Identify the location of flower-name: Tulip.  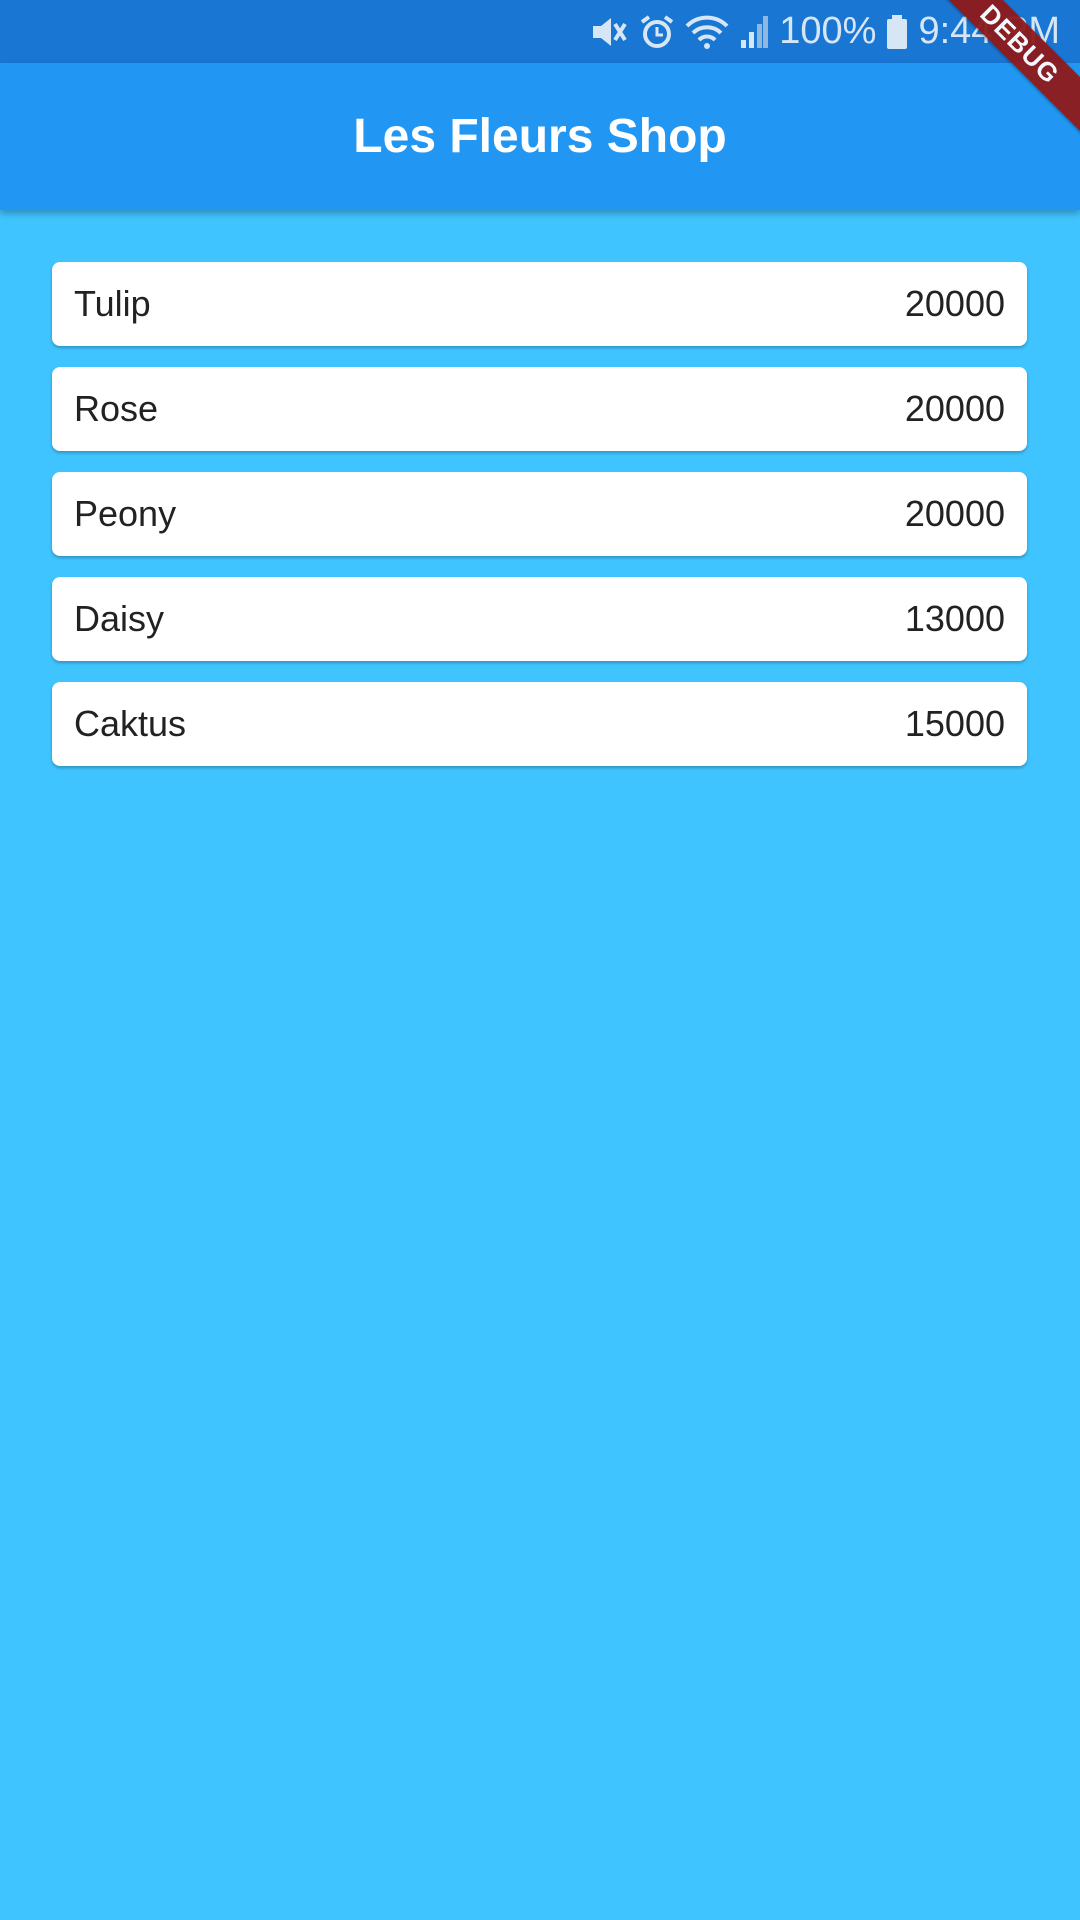
(112, 303).